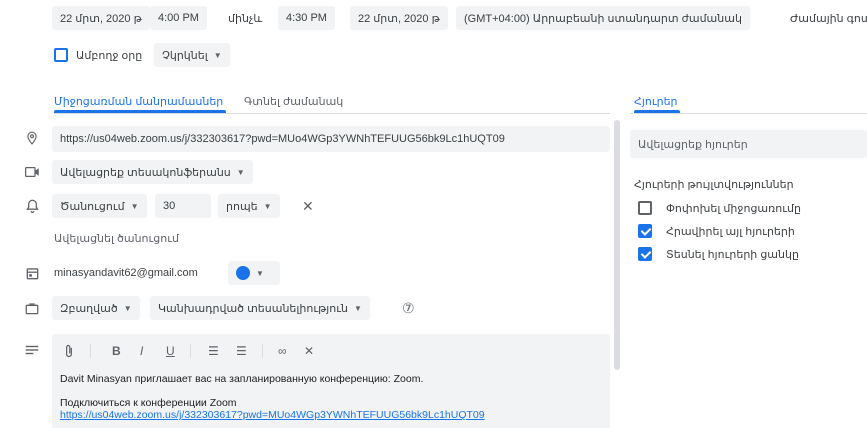  I want to click on timezone-button: (GMT+04:00) Արրաբեանի ստանդարտ ժամանակ, so click(603, 18).